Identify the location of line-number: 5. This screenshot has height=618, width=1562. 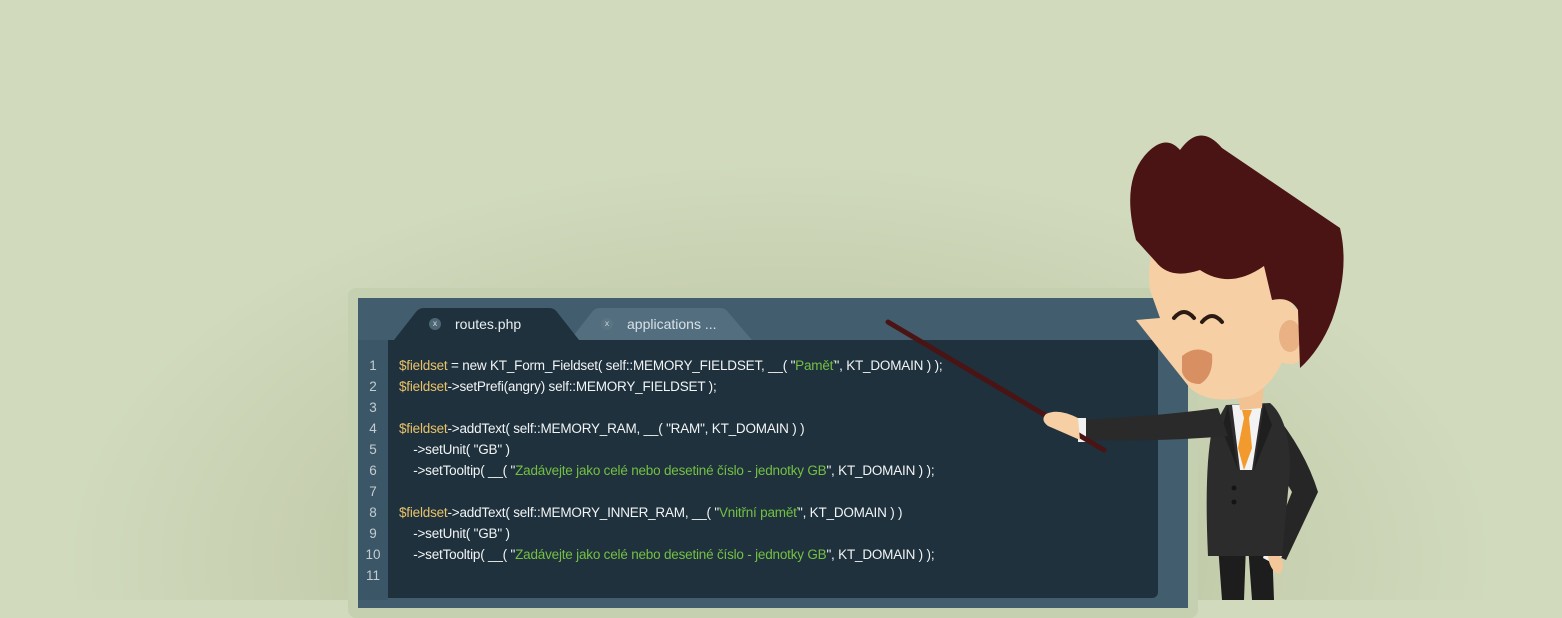
(373, 449).